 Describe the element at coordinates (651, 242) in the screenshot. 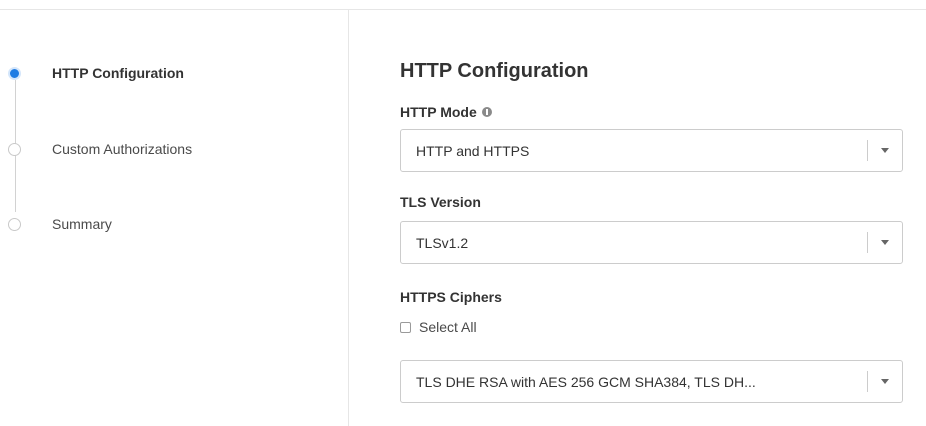

I see `tls-version-select: TLSv1.2` at that location.